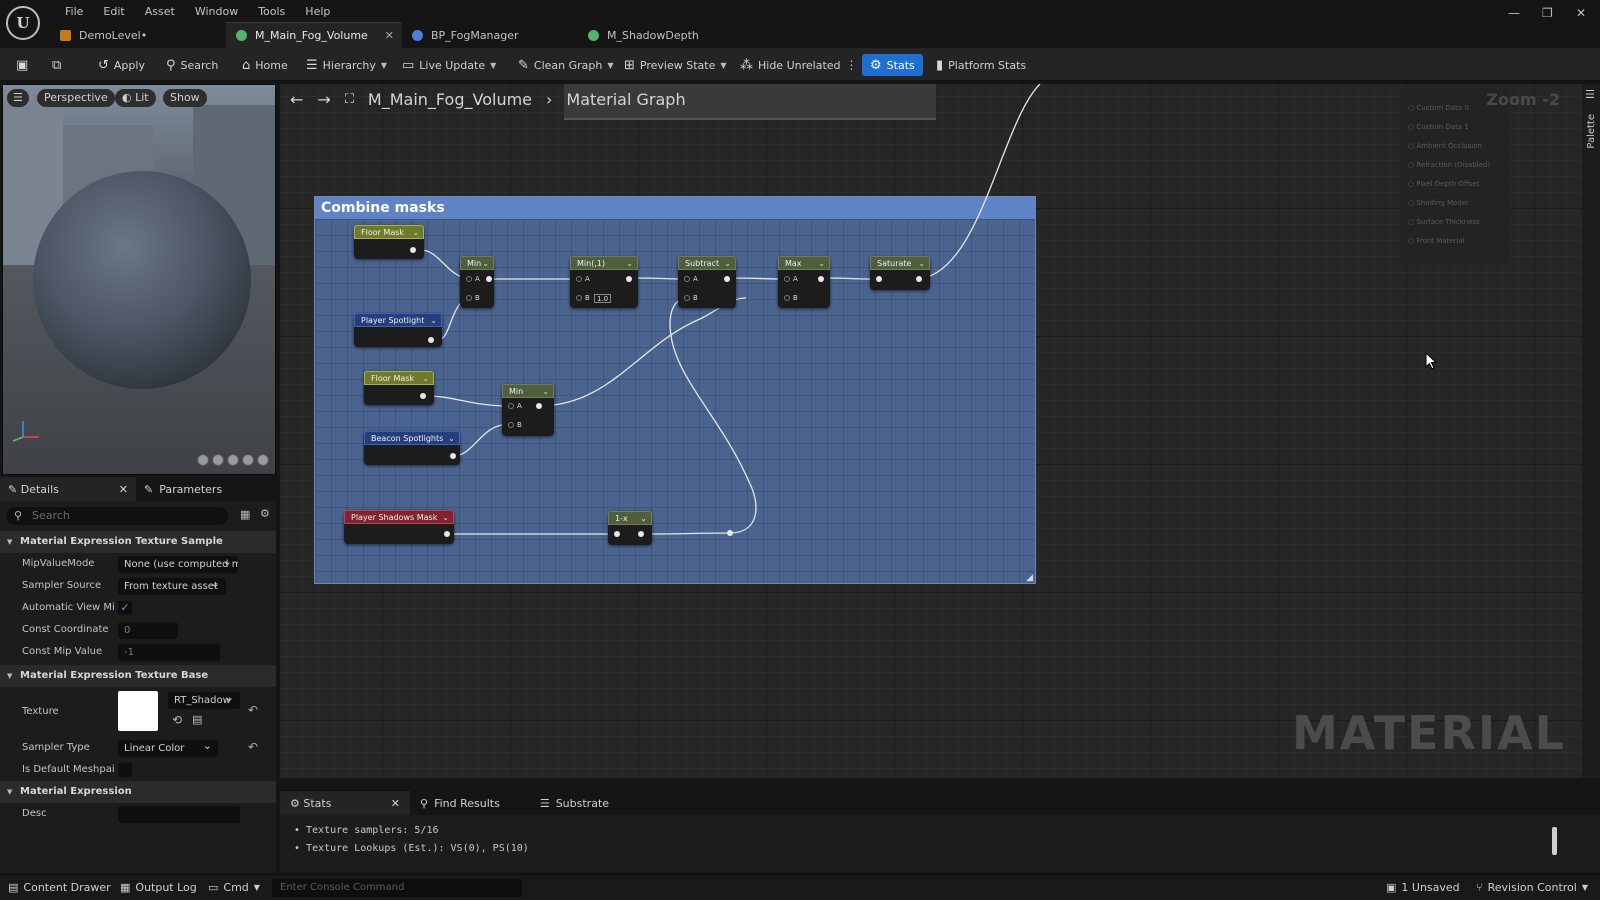 This screenshot has width=1600, height=900. What do you see at coordinates (900, 273) in the screenshot?
I see `node-saturate: Saturate ⌄` at bounding box center [900, 273].